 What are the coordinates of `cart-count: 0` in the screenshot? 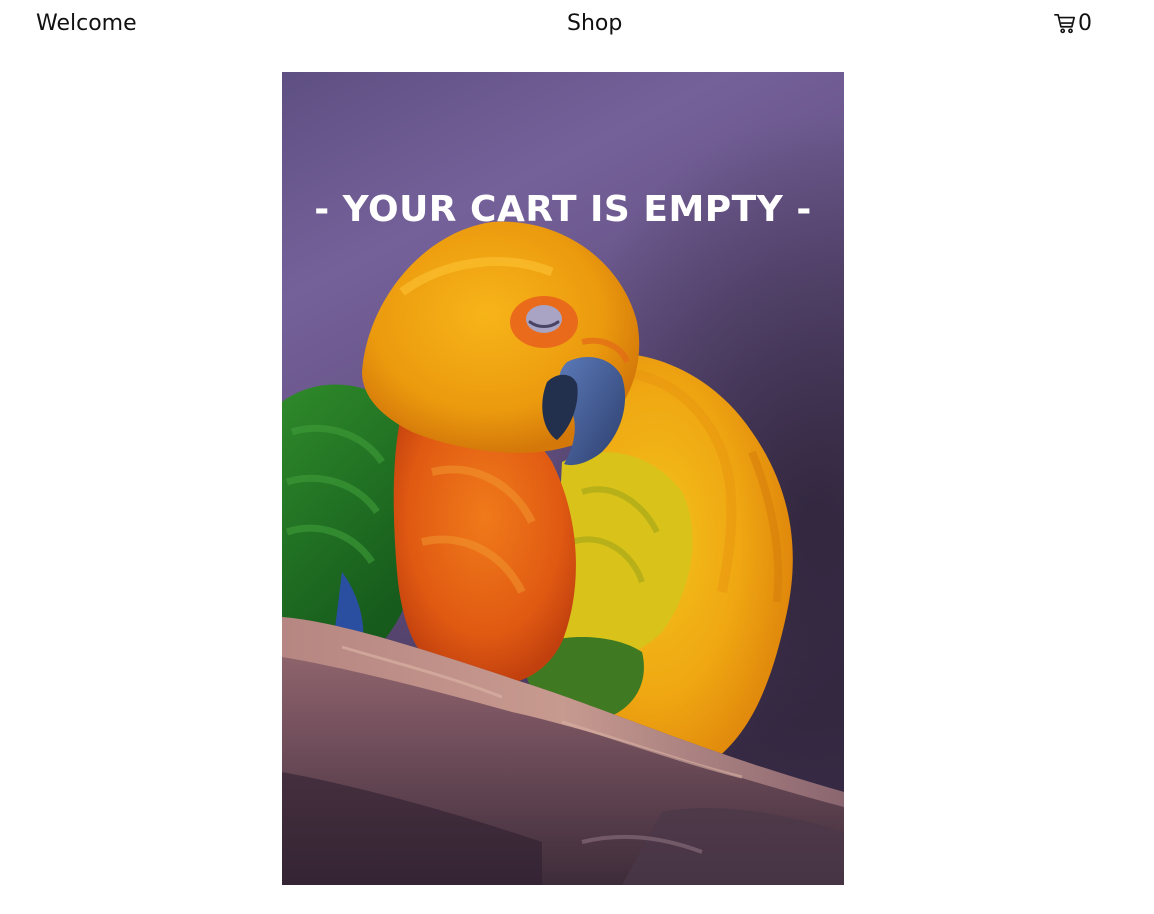 It's located at (1085, 23).